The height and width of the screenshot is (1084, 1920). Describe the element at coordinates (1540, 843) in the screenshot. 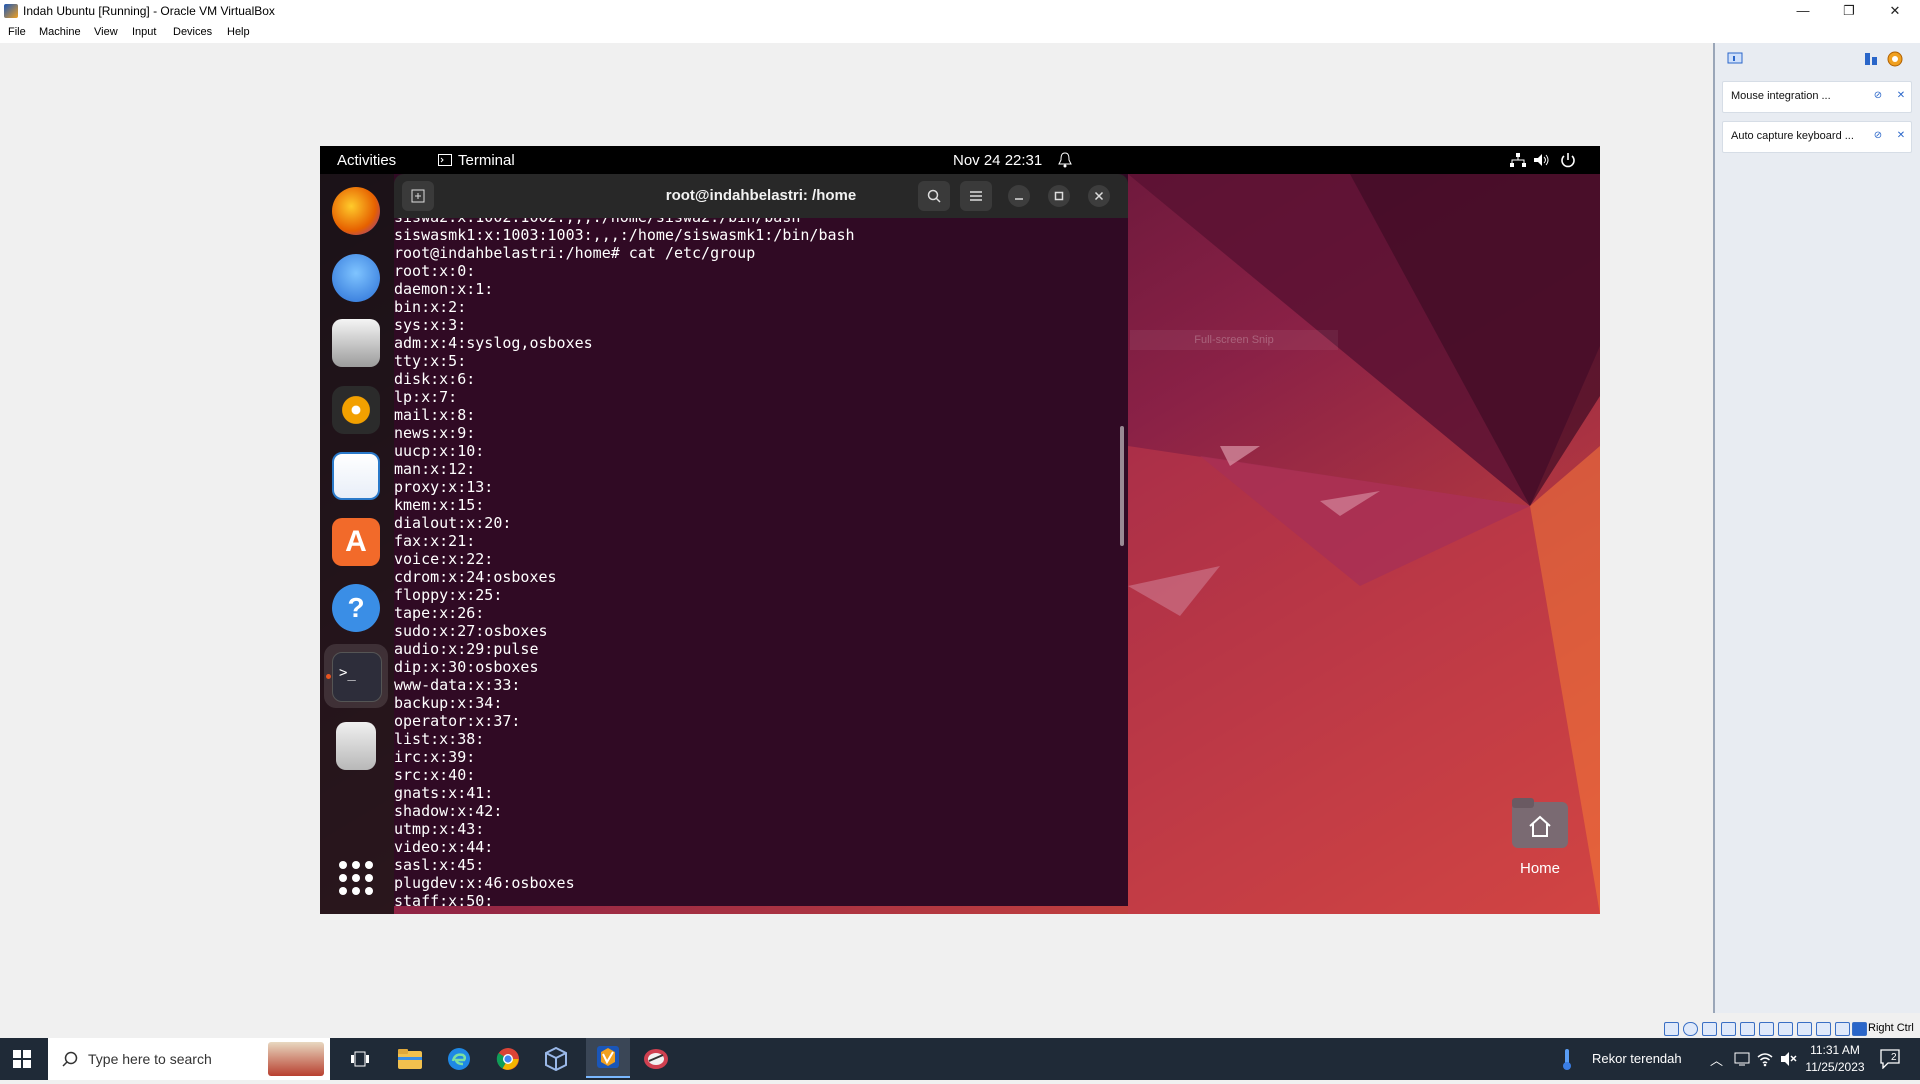

I see `desktop-home-folder: Home` at that location.